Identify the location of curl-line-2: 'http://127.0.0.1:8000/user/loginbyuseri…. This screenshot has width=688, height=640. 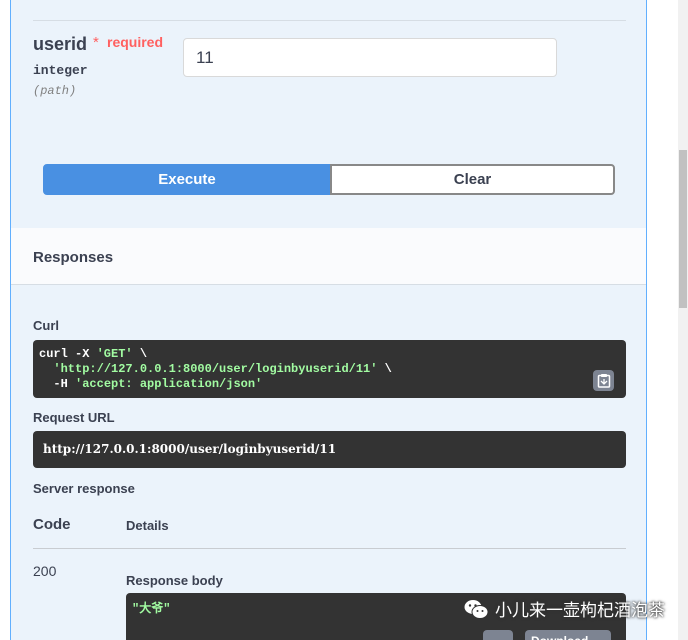
(329, 369).